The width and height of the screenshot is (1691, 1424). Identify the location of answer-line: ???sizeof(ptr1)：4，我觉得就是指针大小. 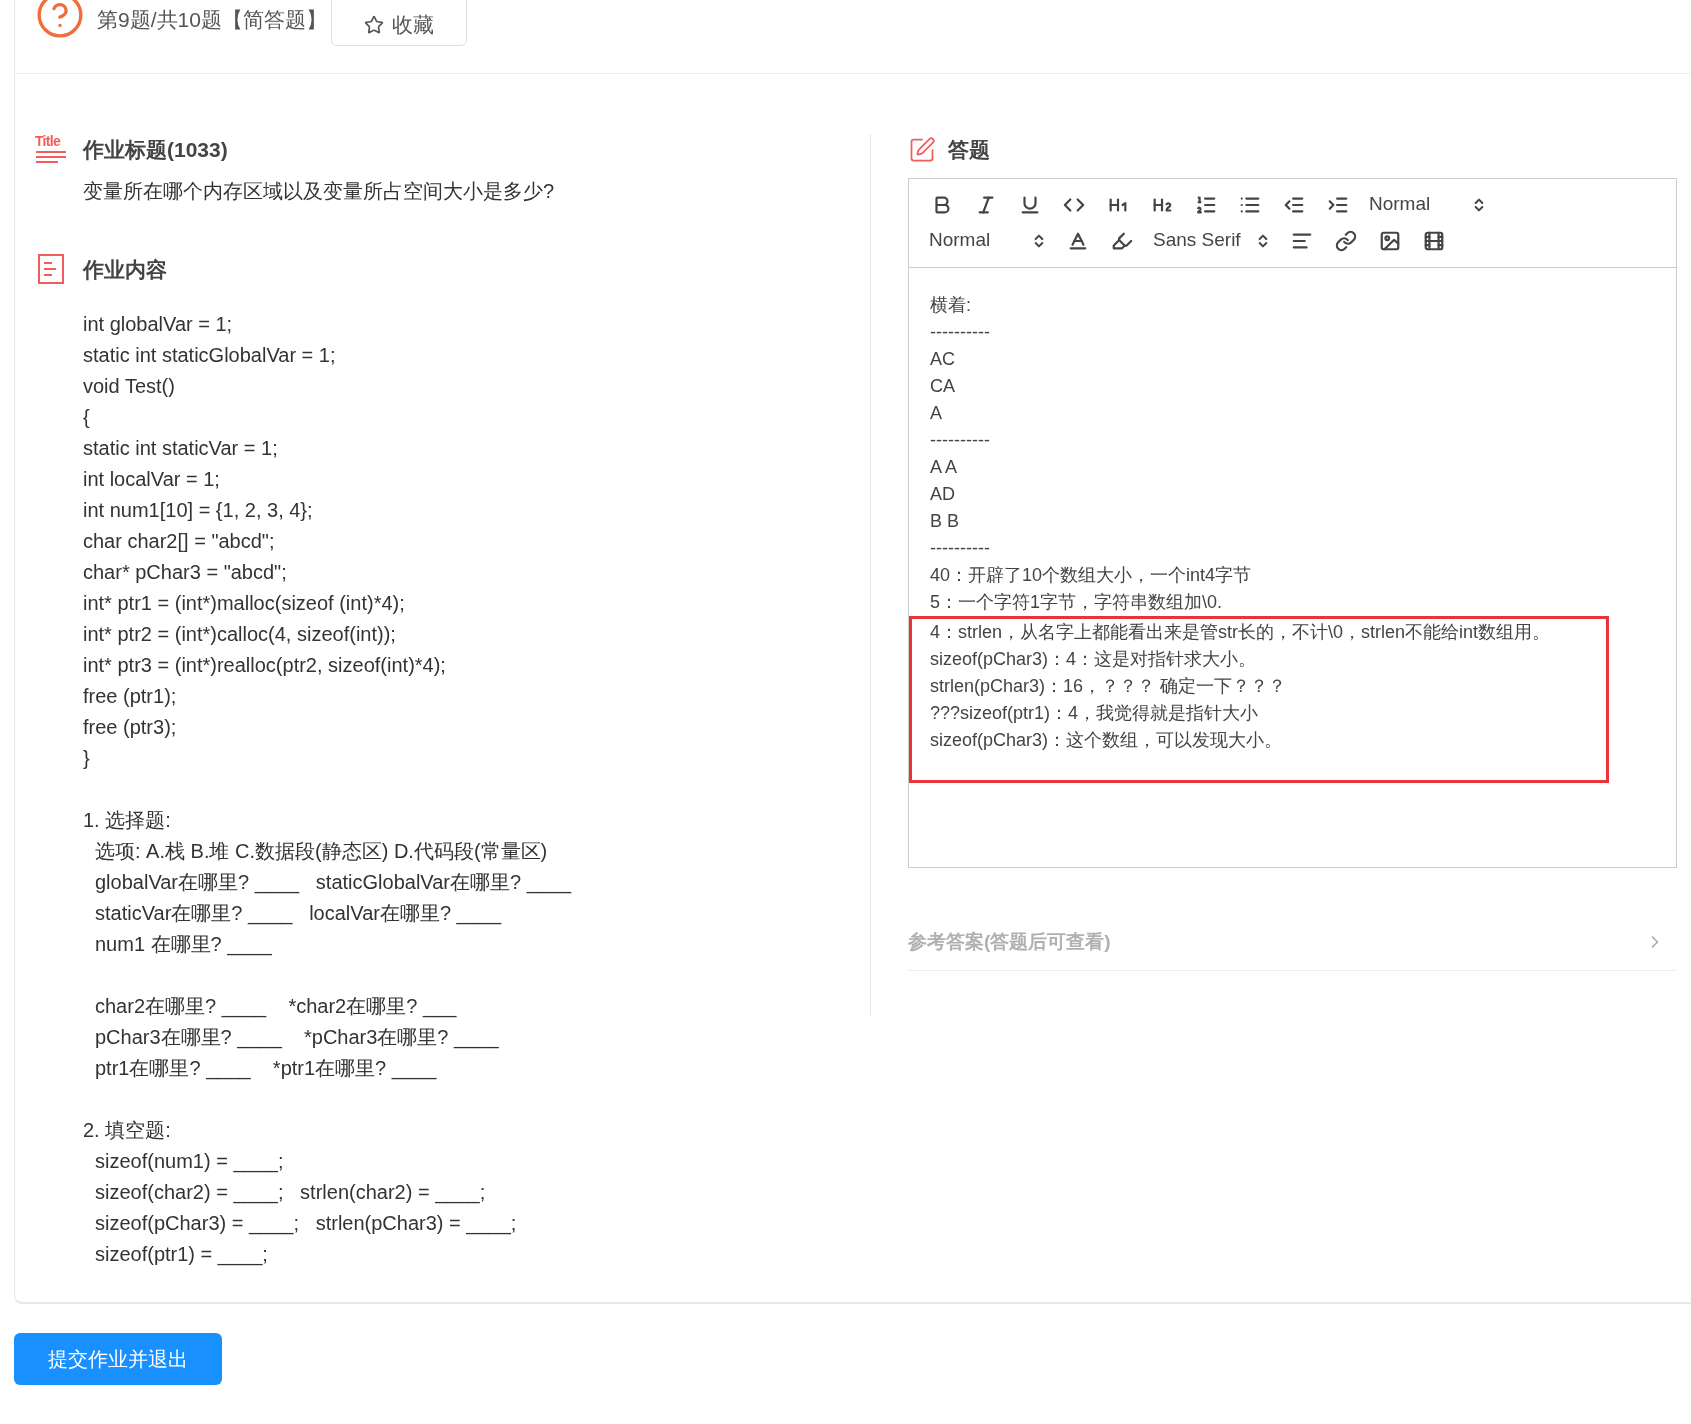
(1094, 713).